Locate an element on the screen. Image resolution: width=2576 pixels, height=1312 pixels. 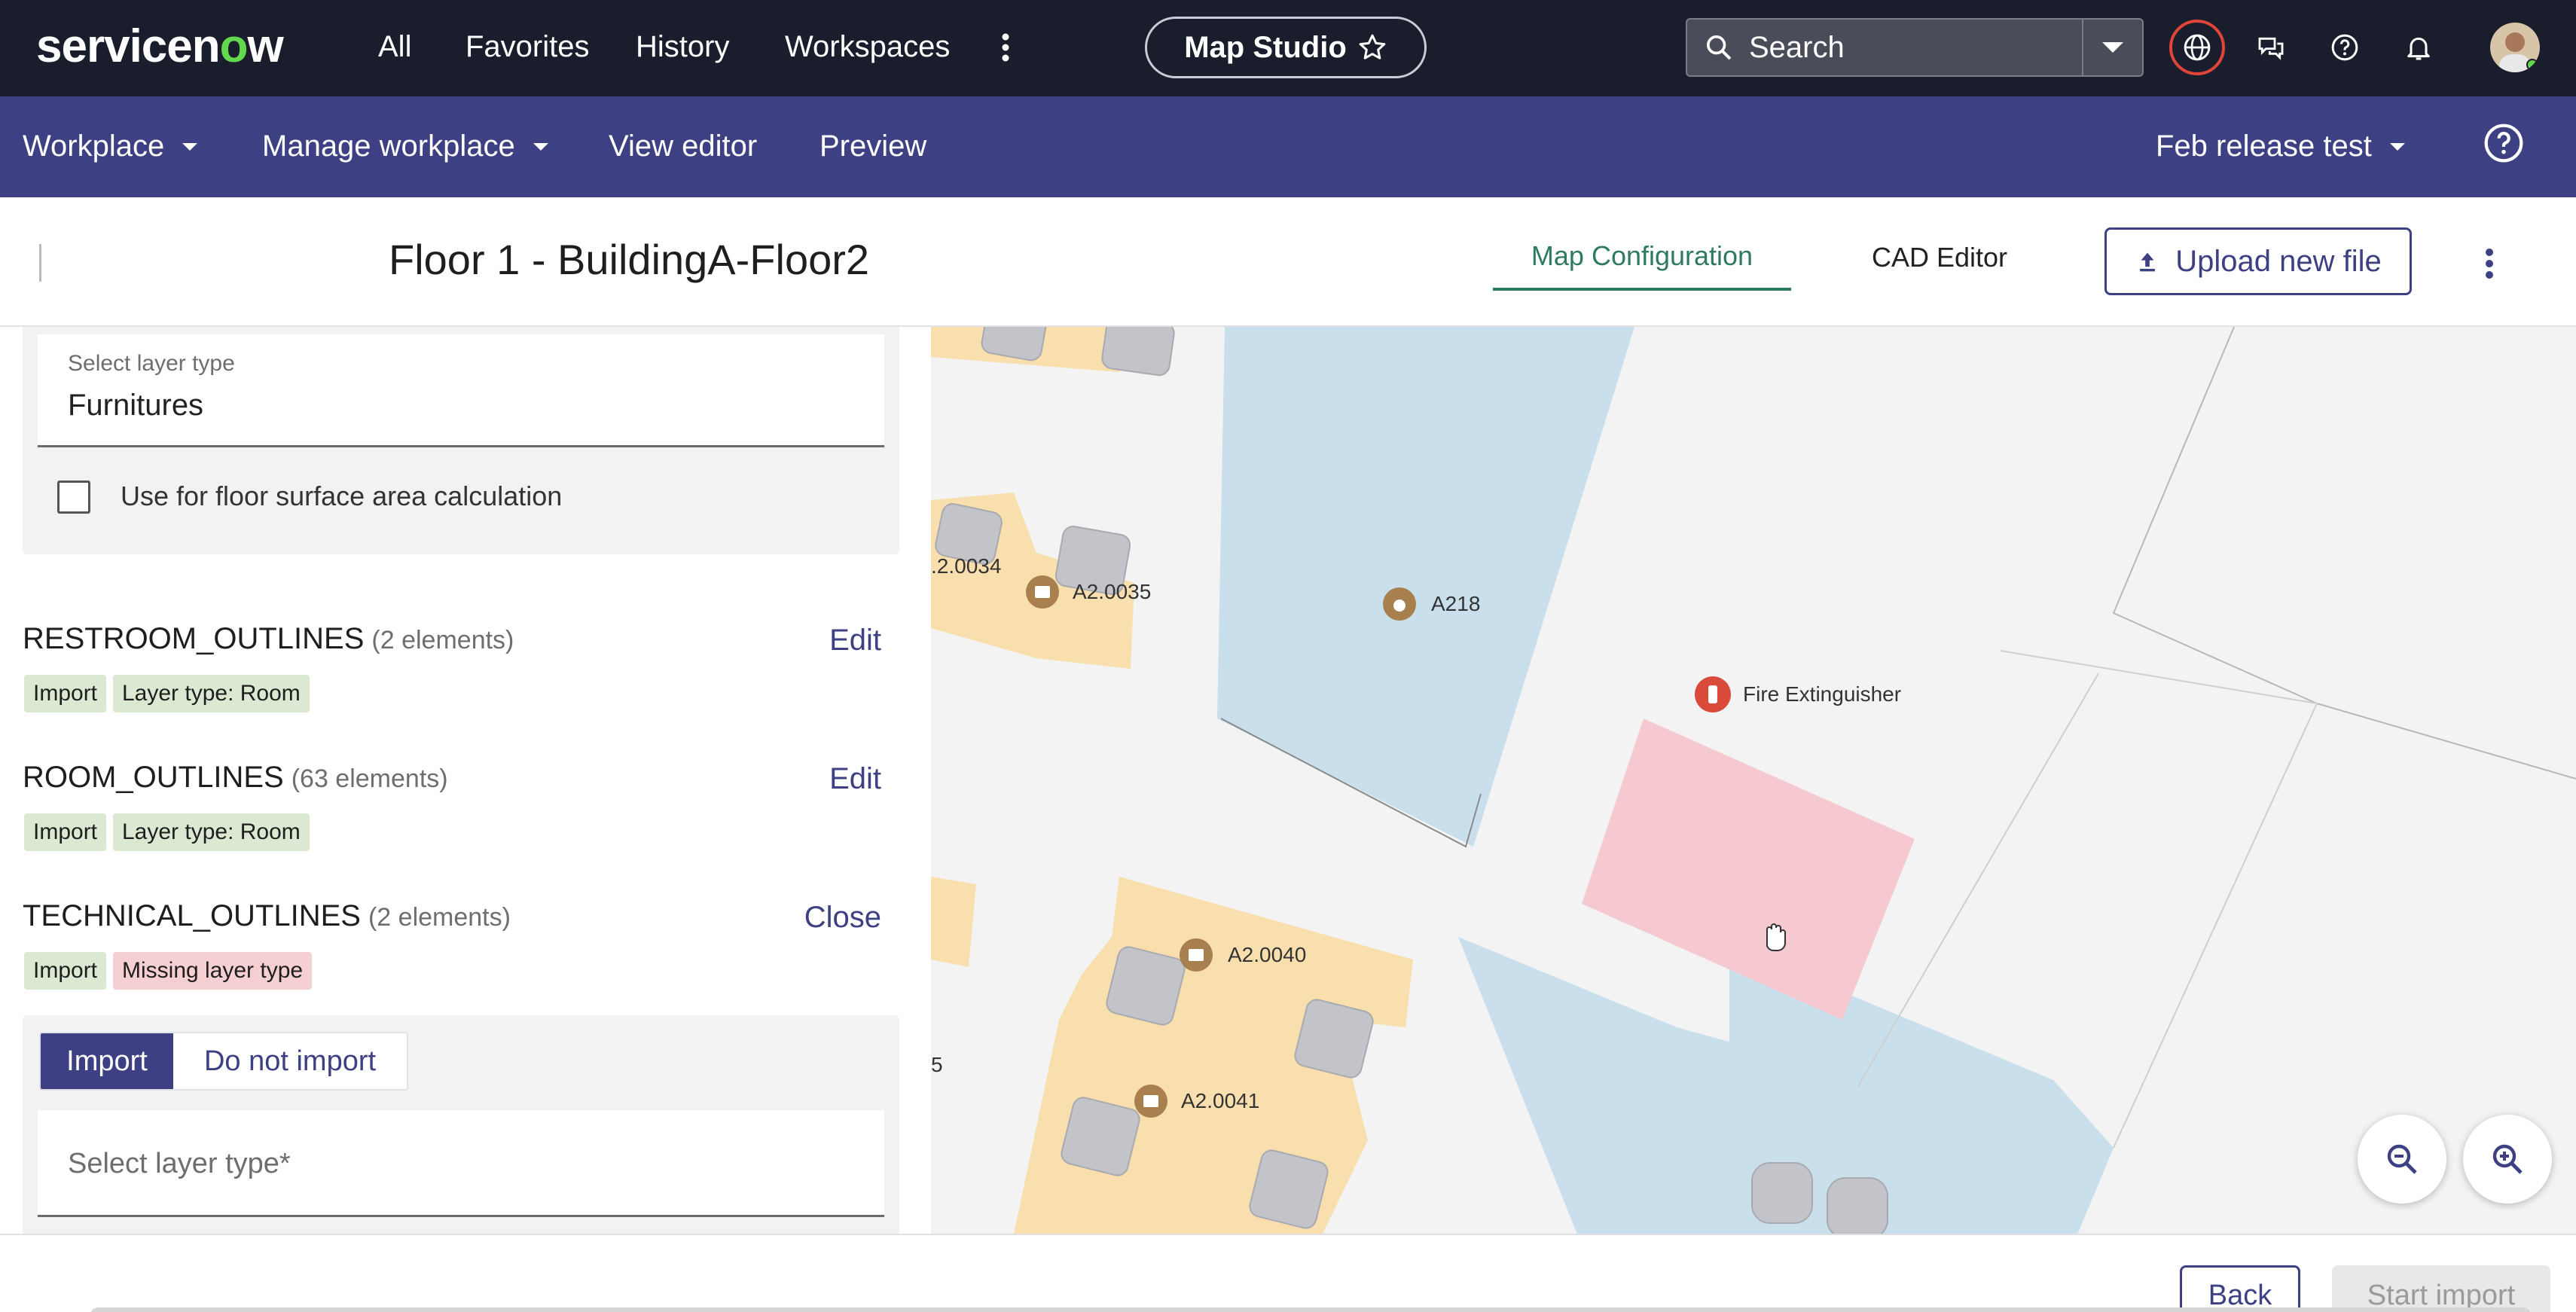
view-editor-link: View editor is located at coordinates (683, 146).